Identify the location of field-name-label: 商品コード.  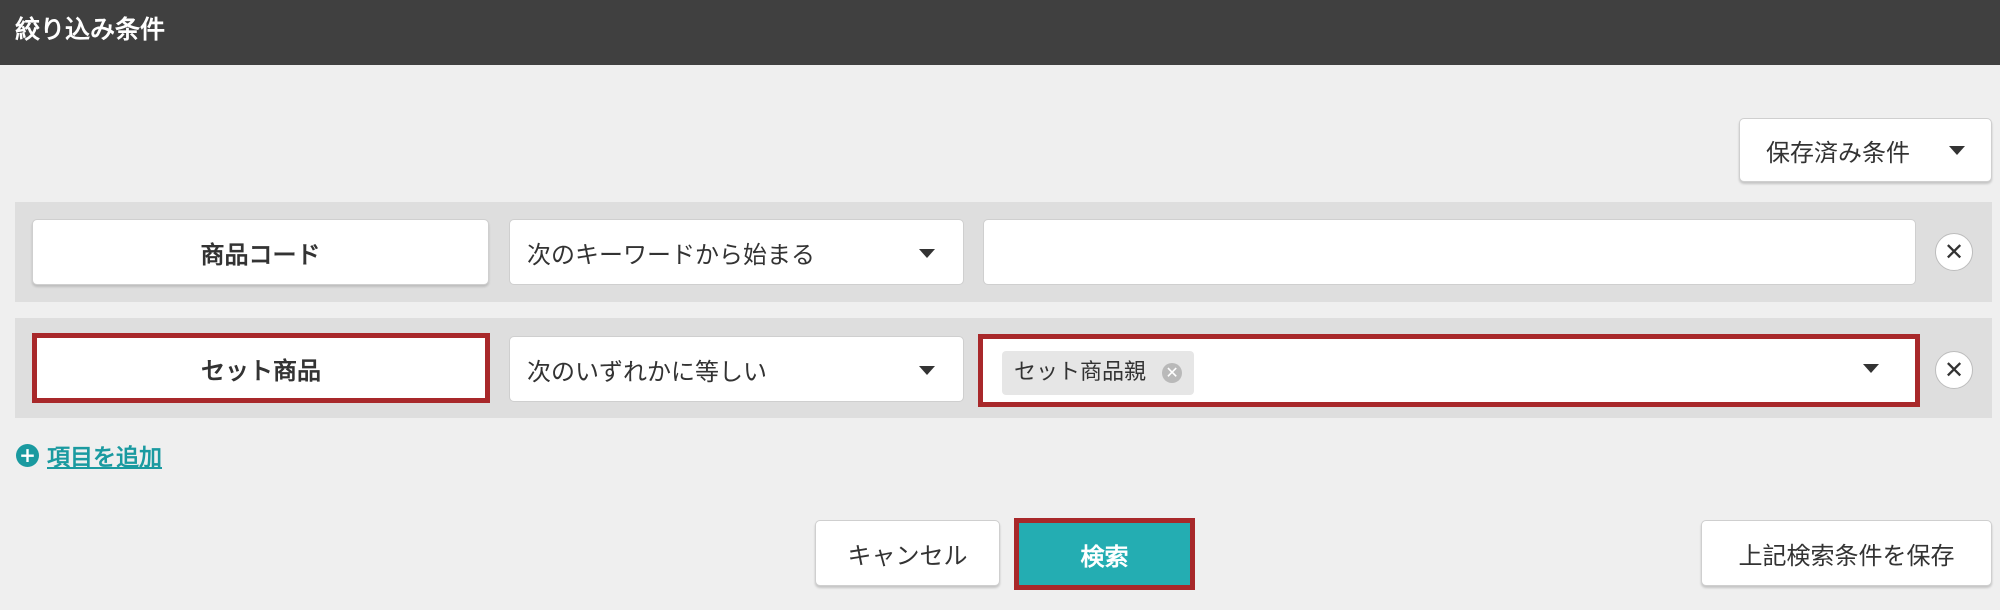
(260, 254).